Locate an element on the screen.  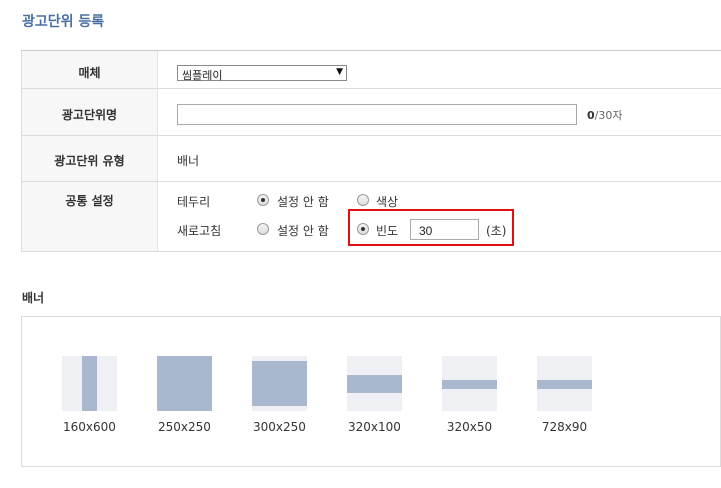
char-counter: 0/30자 is located at coordinates (604, 115).